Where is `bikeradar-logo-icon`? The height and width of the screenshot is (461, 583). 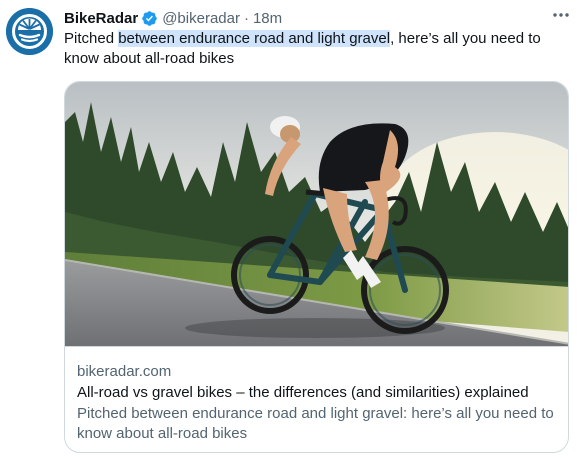
bikeradar-logo-icon is located at coordinates (29, 31).